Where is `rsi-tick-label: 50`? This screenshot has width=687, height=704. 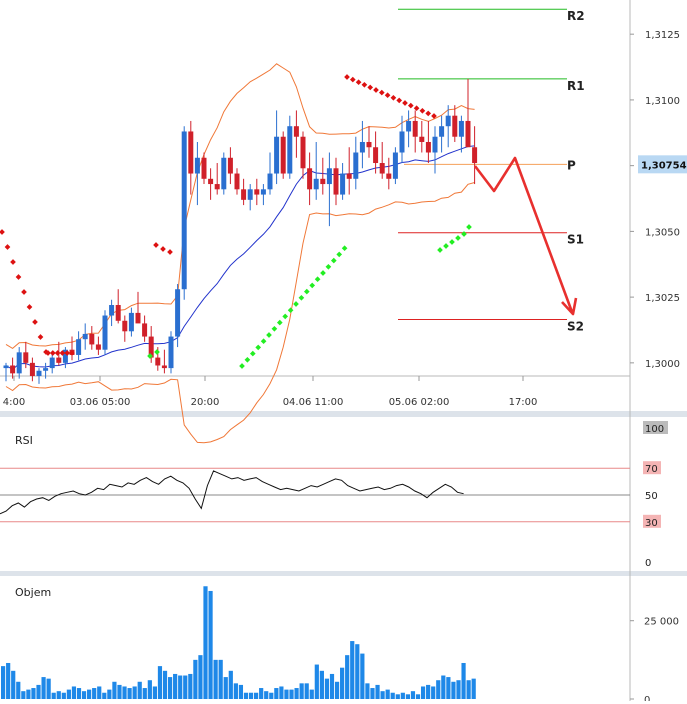 rsi-tick-label: 50 is located at coordinates (651, 496).